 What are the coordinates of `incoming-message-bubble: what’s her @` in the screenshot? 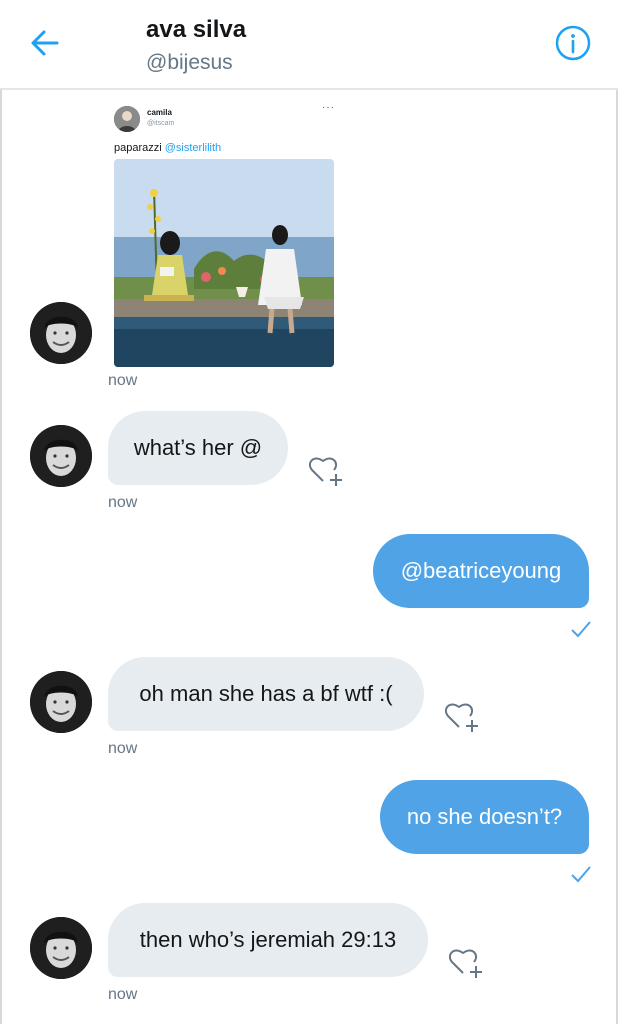 It's located at (198, 448).